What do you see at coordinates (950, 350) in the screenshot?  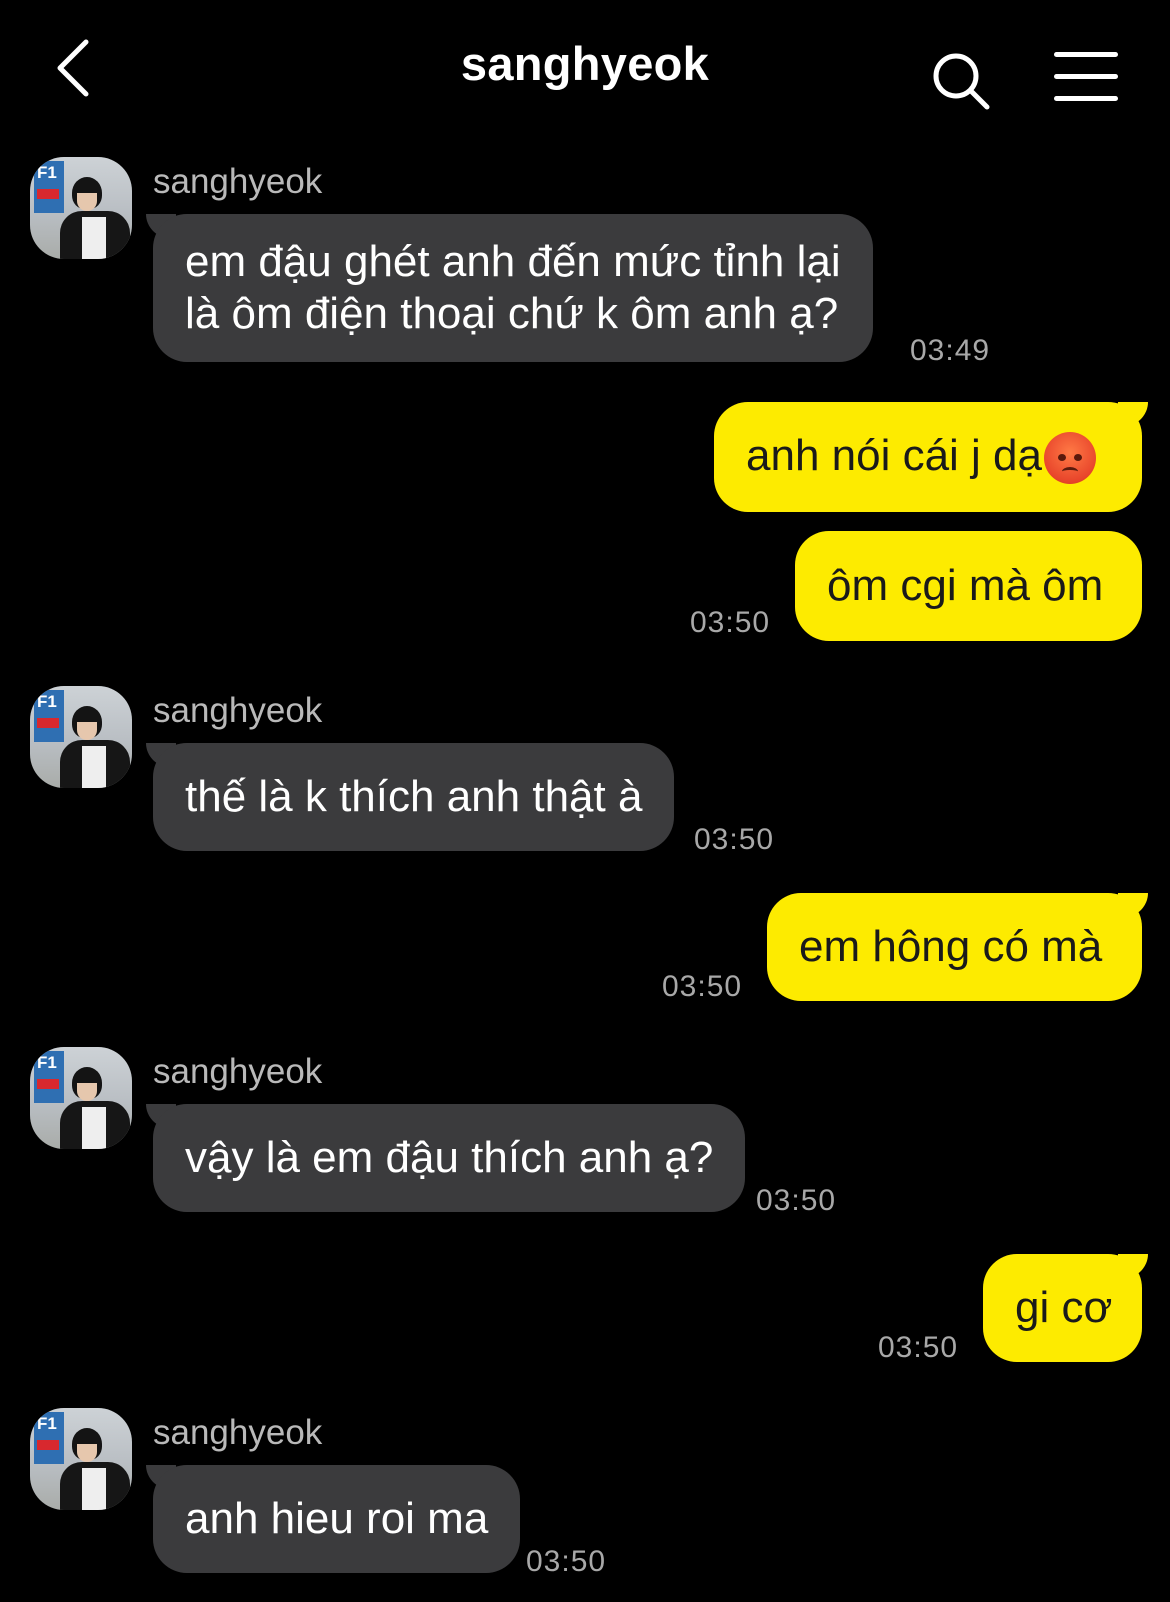 I see `message-timestamp: 03:49` at bounding box center [950, 350].